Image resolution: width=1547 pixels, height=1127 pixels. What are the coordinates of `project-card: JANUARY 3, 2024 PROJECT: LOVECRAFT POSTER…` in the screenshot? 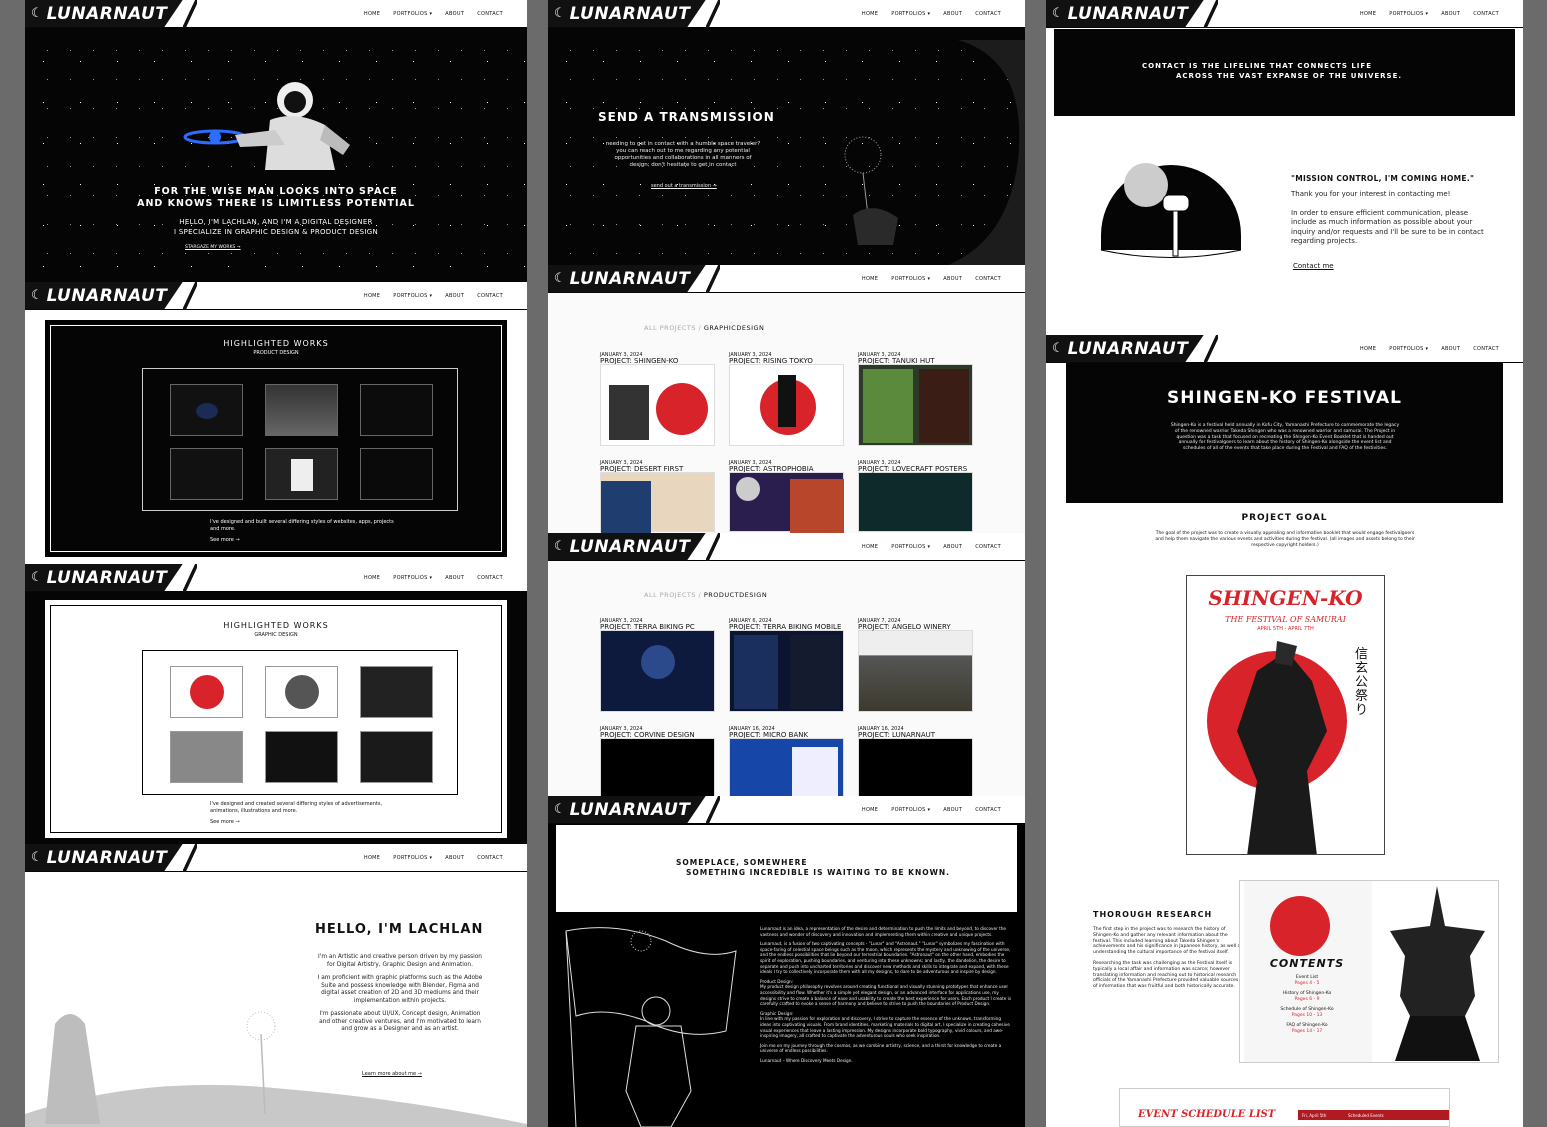 It's located at (915, 496).